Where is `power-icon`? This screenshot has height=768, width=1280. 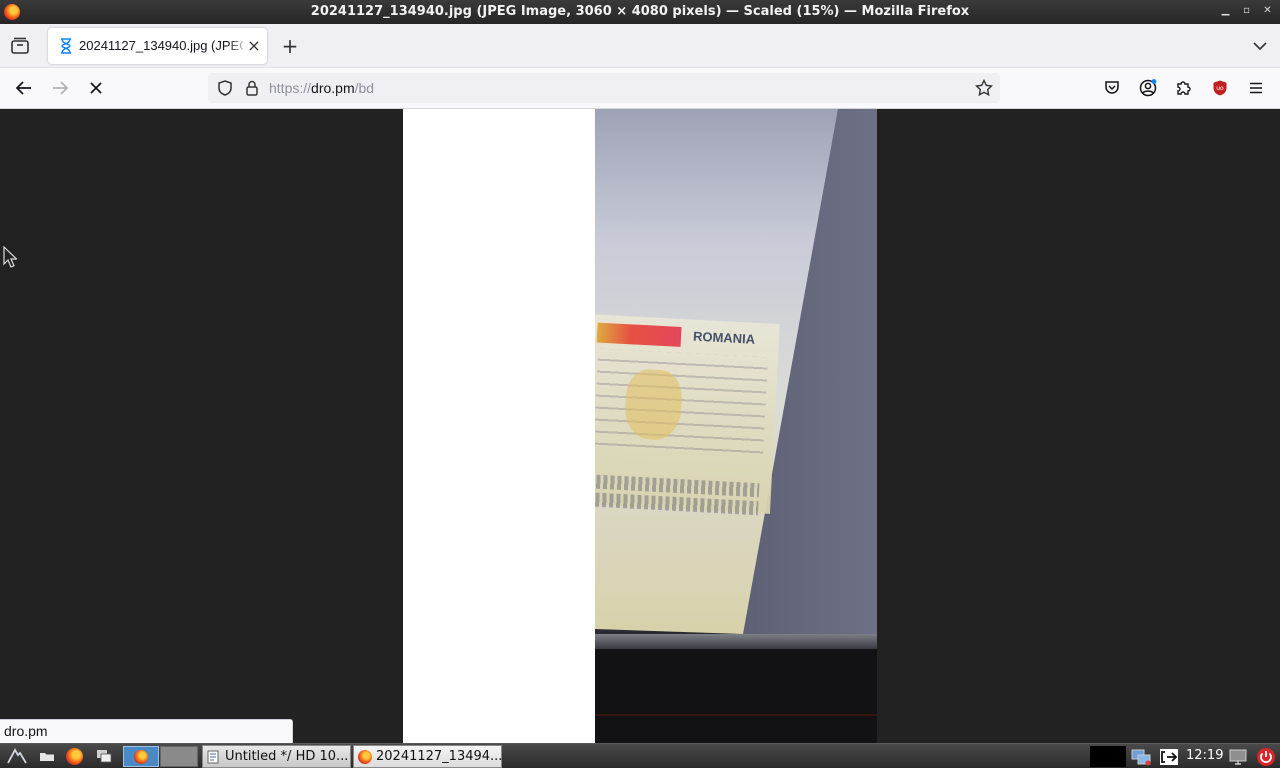
power-icon is located at coordinates (1266, 756).